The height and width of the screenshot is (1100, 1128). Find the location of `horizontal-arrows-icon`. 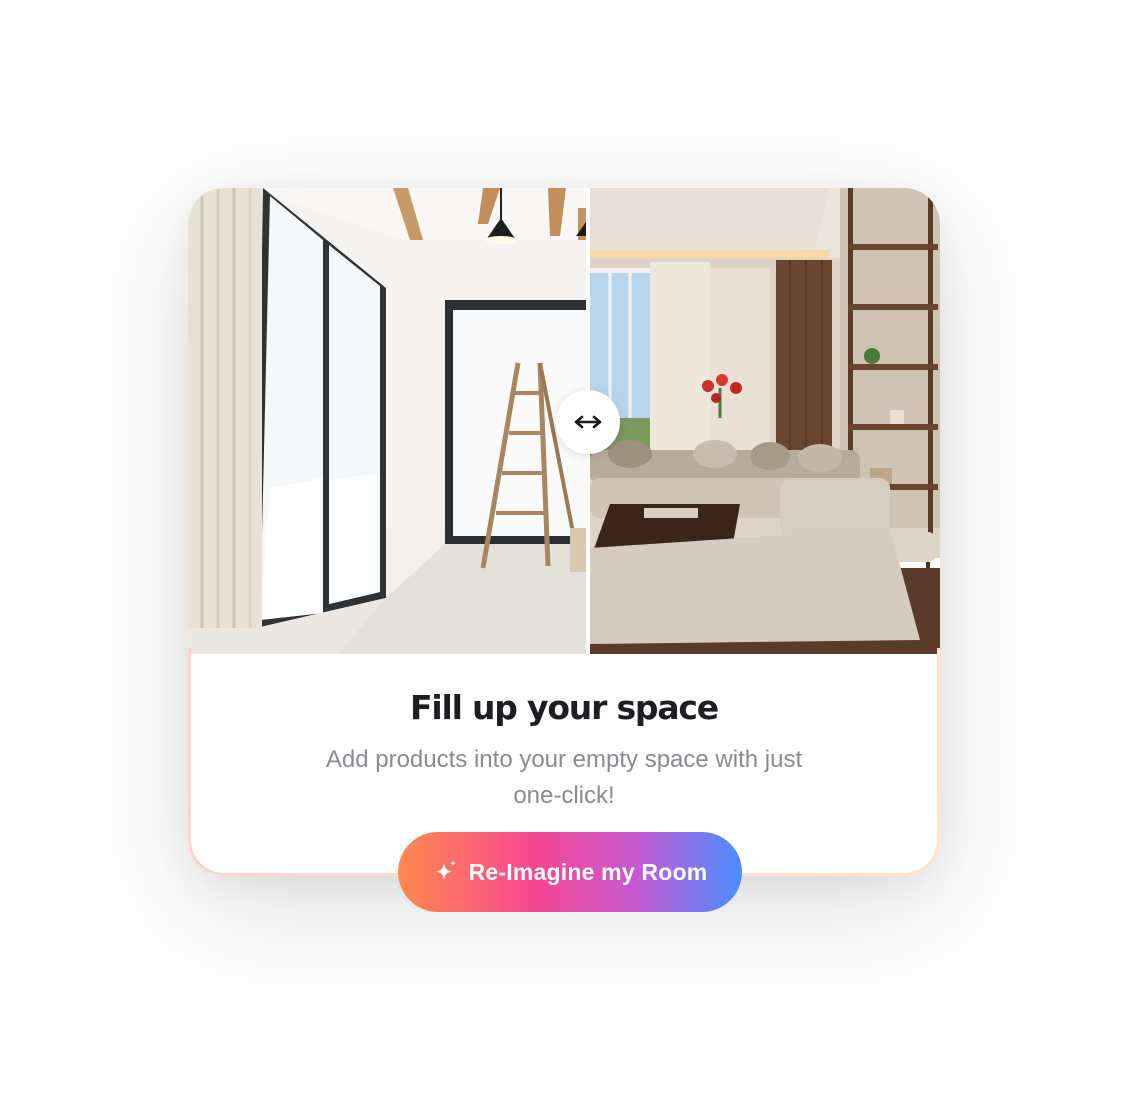

horizontal-arrows-icon is located at coordinates (588, 422).